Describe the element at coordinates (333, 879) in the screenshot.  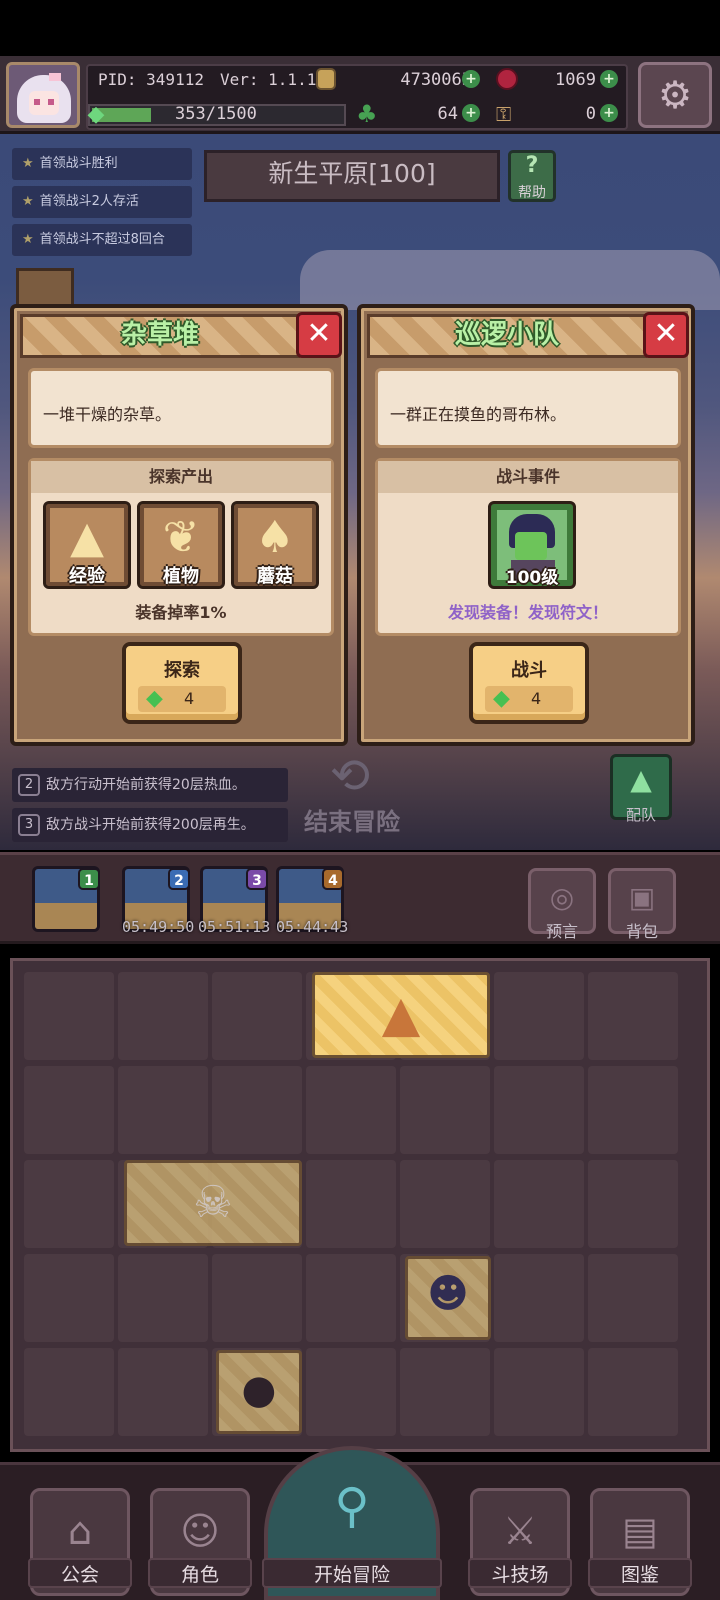
I see `slot-number-badge: 4` at that location.